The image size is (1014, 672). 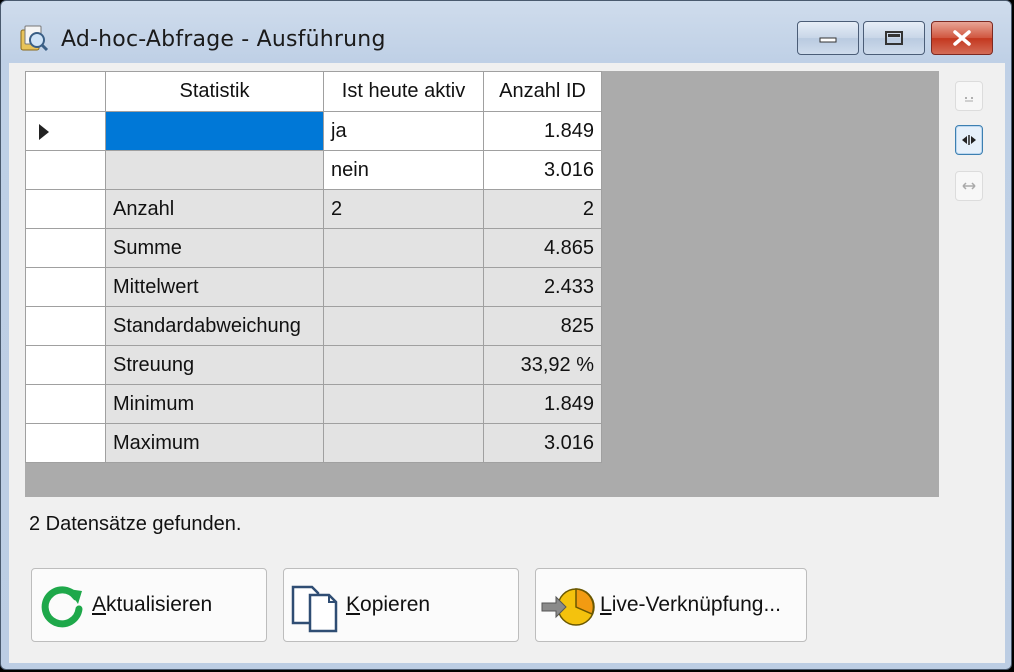 What do you see at coordinates (214, 443) in the screenshot?
I see `table-cell-statistik: Maximum` at bounding box center [214, 443].